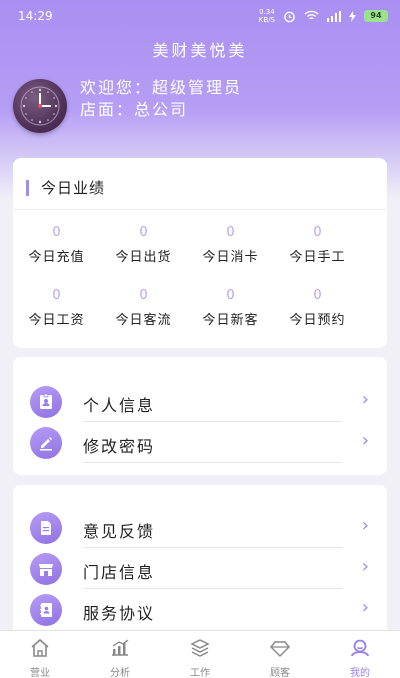 Image resolution: width=400 pixels, height=678 pixels. What do you see at coordinates (230, 245) in the screenshot?
I see `stat-card-consume: 0 今日消卡` at bounding box center [230, 245].